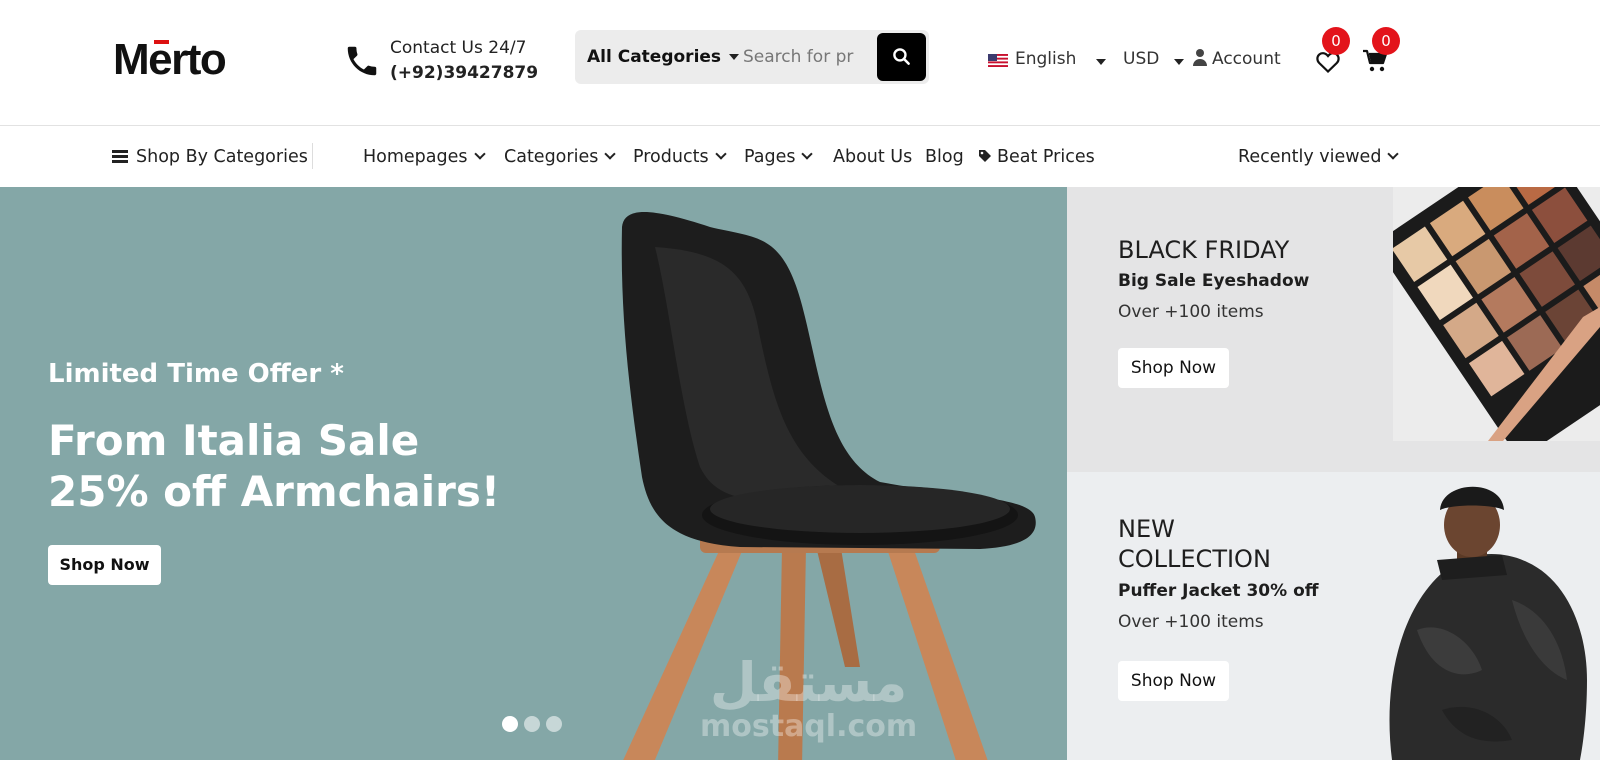 Image resolution: width=1600 pixels, height=769 pixels. What do you see at coordinates (424, 157) in the screenshot?
I see `nav-item-homepages: Homepages` at bounding box center [424, 157].